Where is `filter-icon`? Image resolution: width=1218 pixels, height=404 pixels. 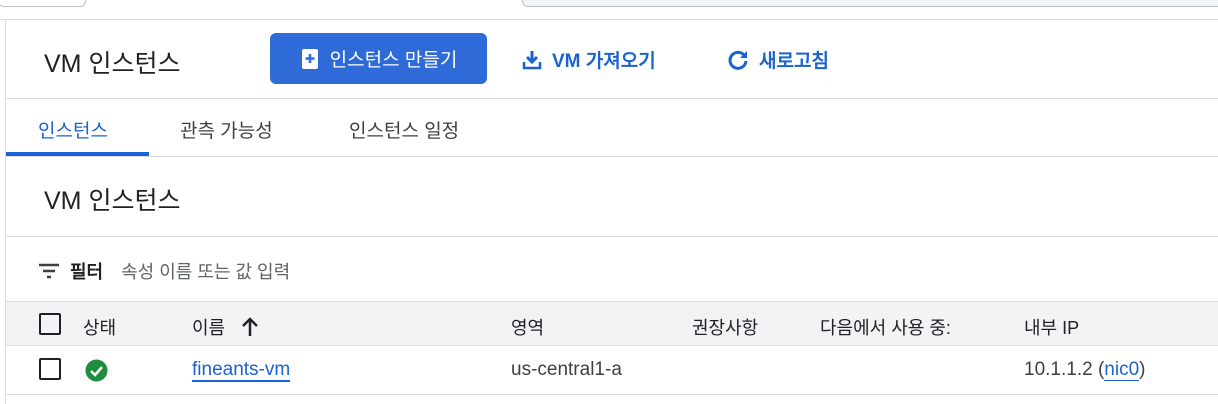 filter-icon is located at coordinates (49, 271).